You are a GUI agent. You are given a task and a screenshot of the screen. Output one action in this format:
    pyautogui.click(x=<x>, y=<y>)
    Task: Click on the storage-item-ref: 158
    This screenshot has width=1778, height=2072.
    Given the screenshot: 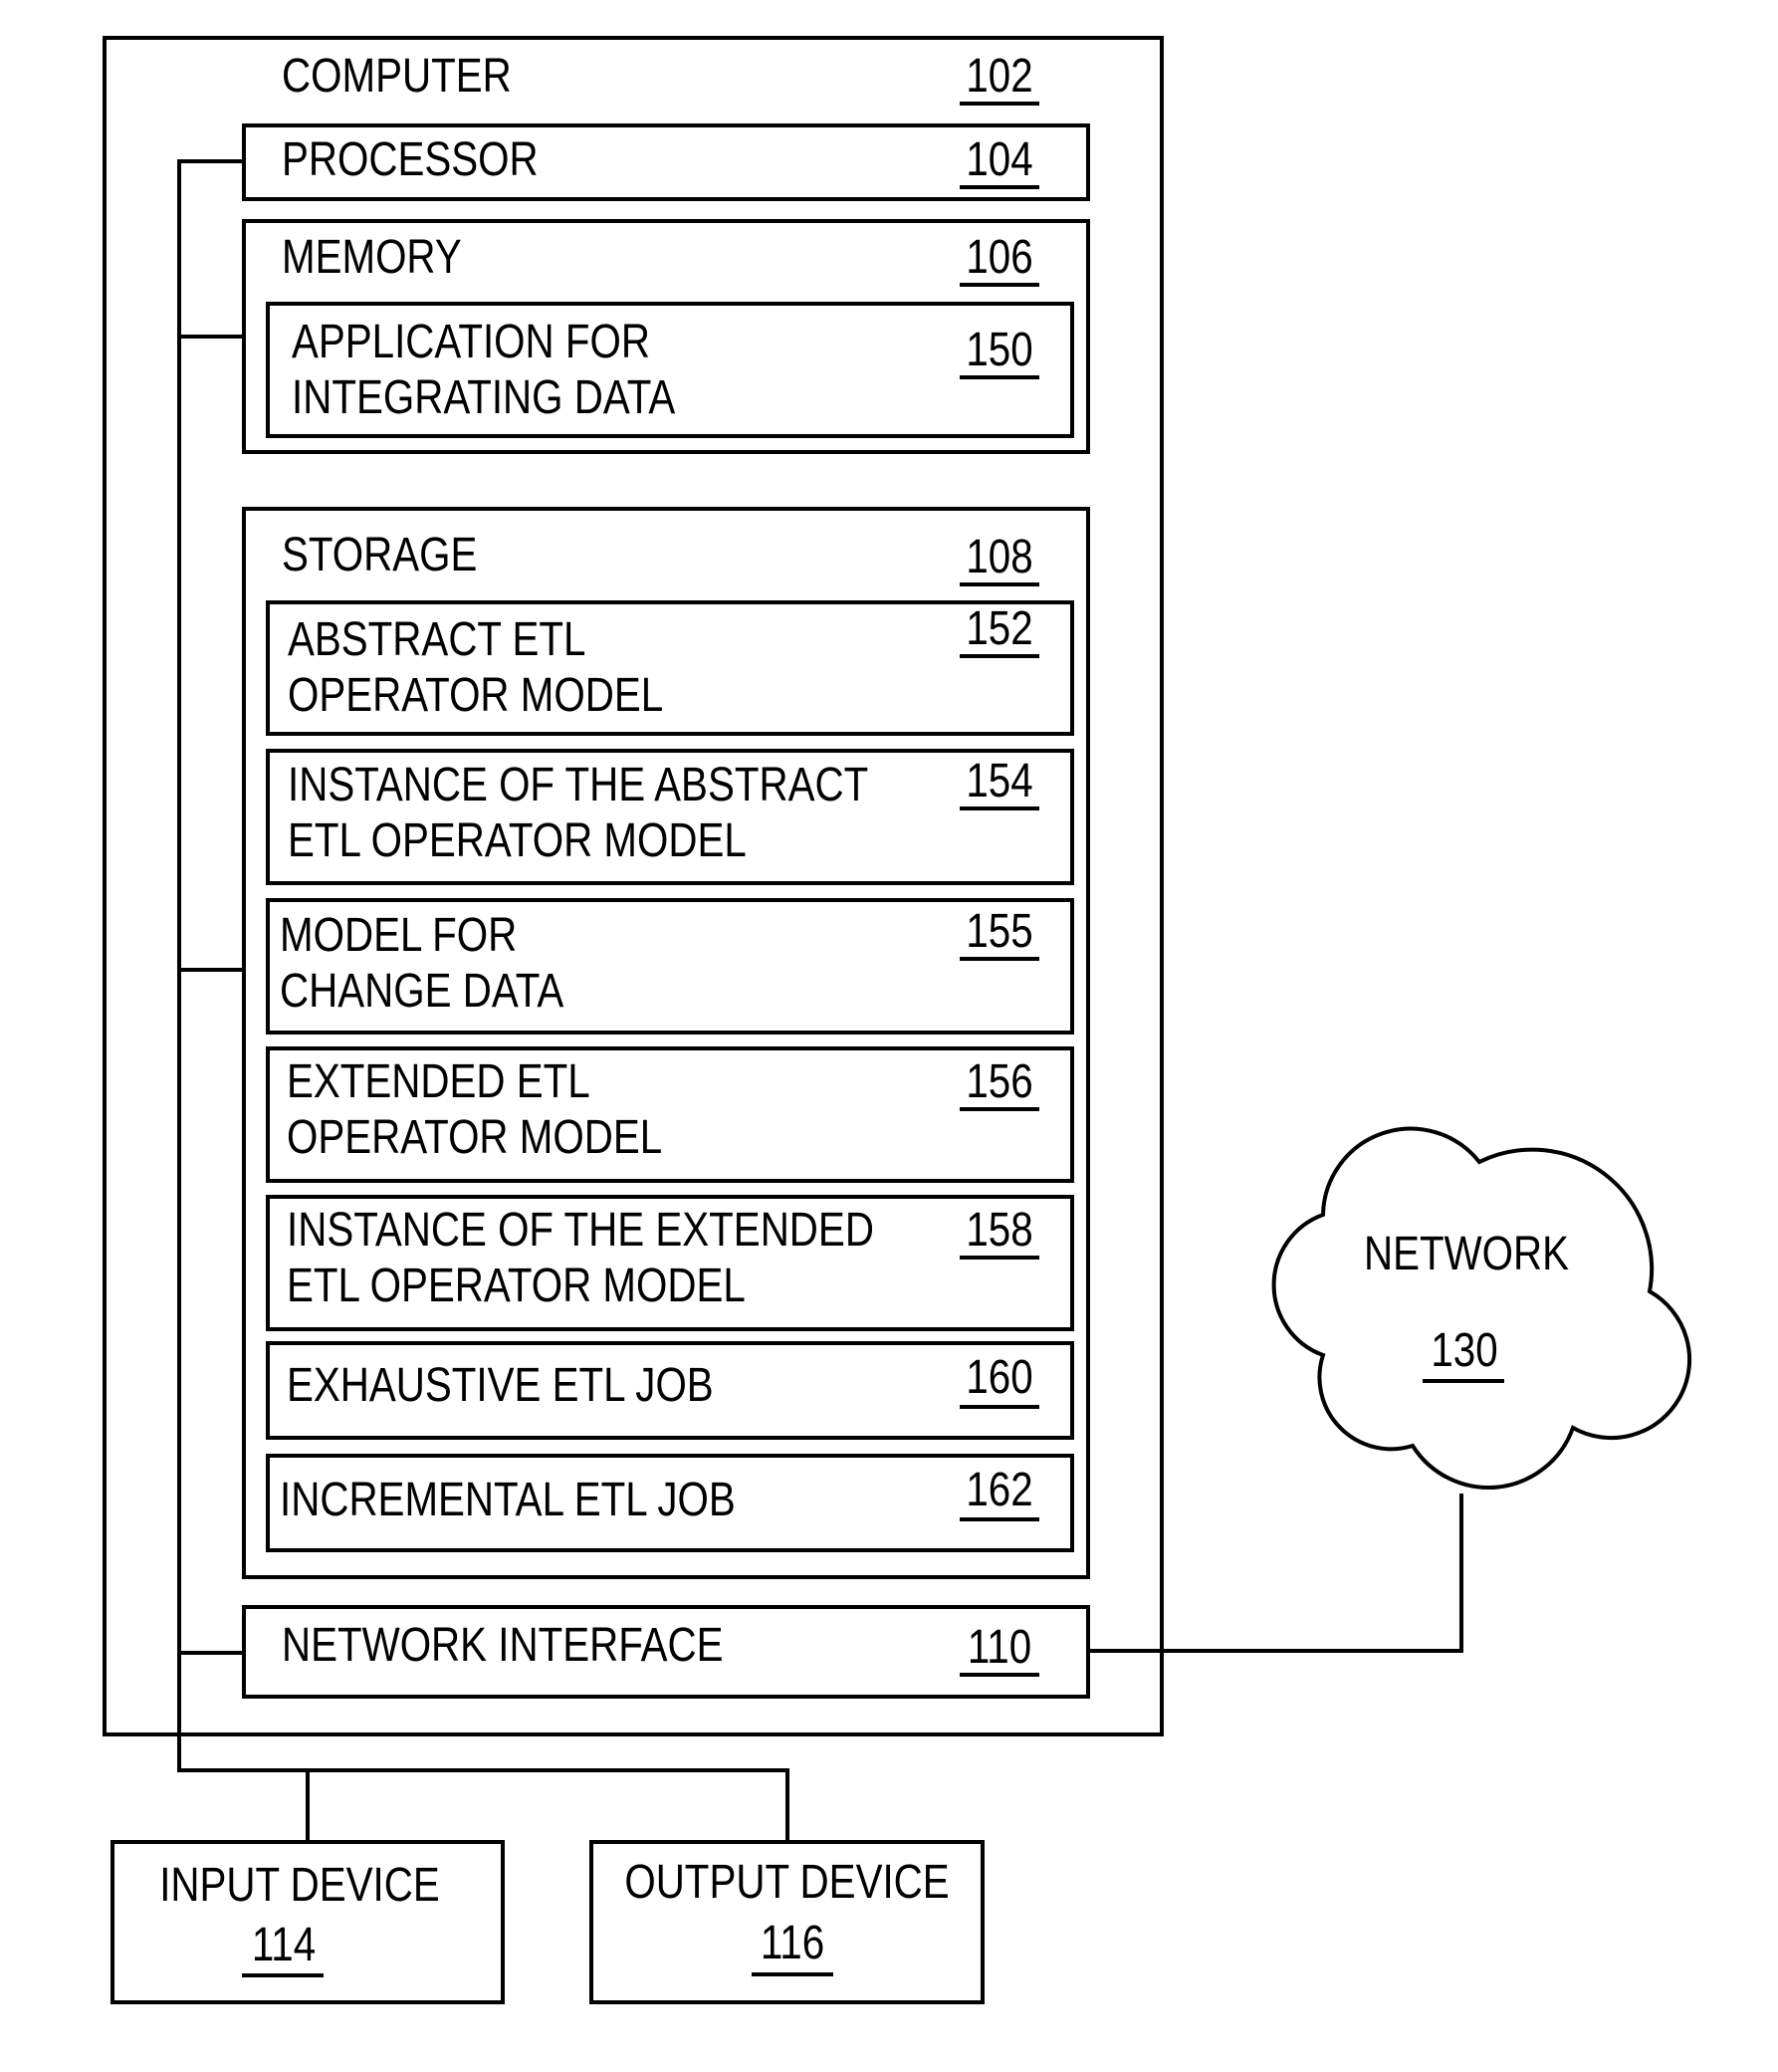 What is the action you would take?
    pyautogui.click(x=1000, y=1230)
    